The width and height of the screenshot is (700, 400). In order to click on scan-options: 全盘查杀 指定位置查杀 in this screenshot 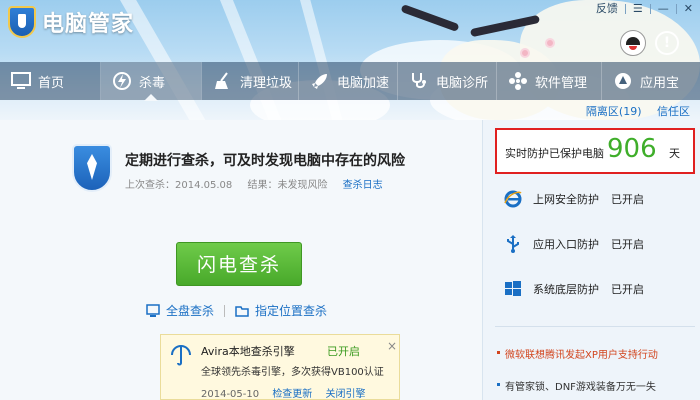, I will do `click(236, 310)`.